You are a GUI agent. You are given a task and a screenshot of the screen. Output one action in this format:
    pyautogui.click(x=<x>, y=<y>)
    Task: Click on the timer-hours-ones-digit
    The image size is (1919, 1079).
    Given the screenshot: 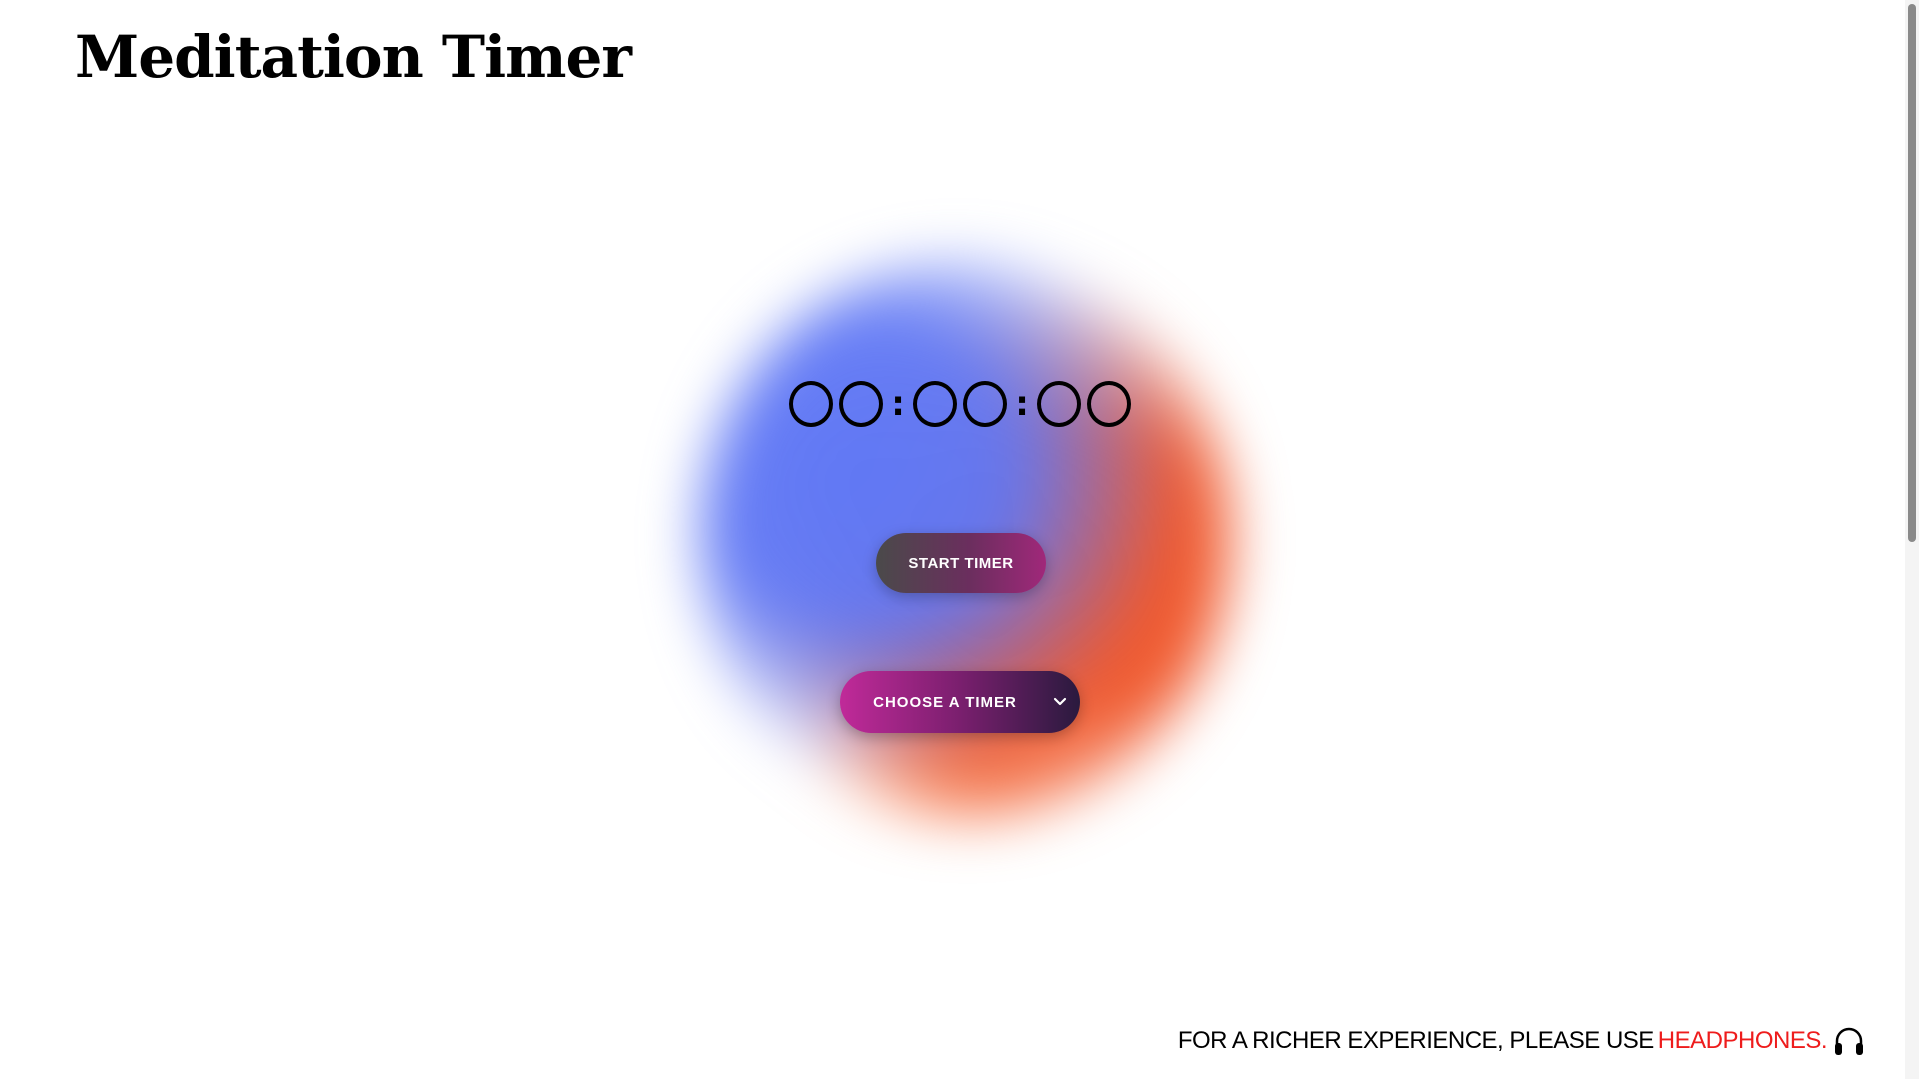 What is the action you would take?
    pyautogui.click(x=861, y=404)
    